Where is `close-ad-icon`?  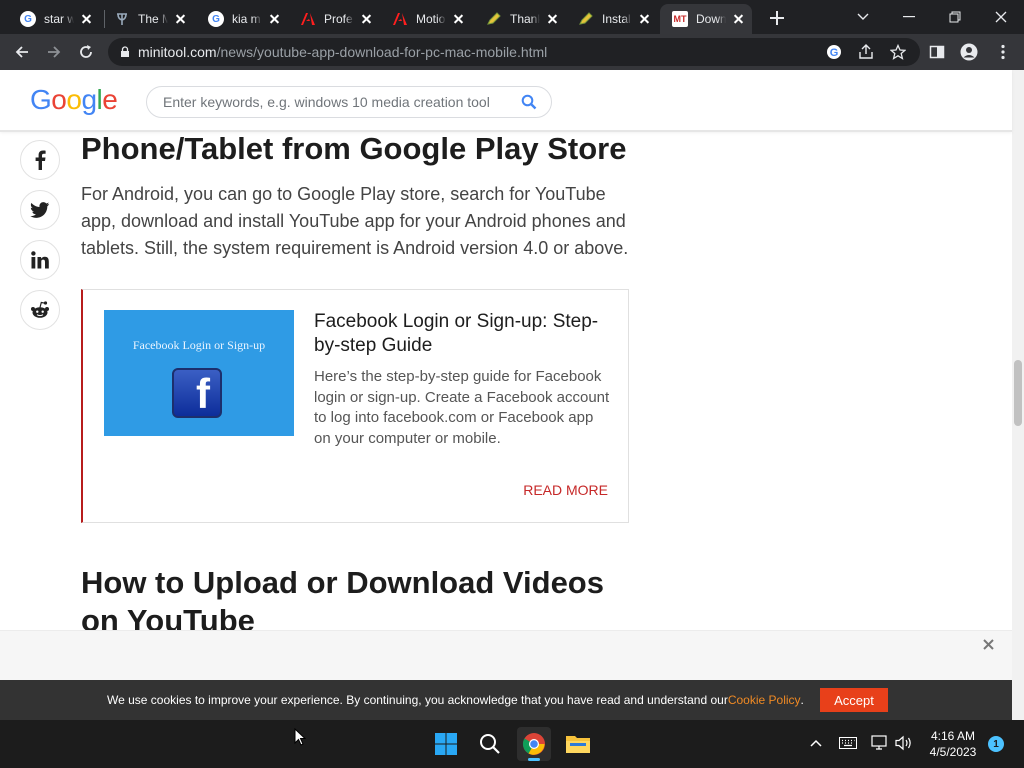
close-ad-icon is located at coordinates (988, 646).